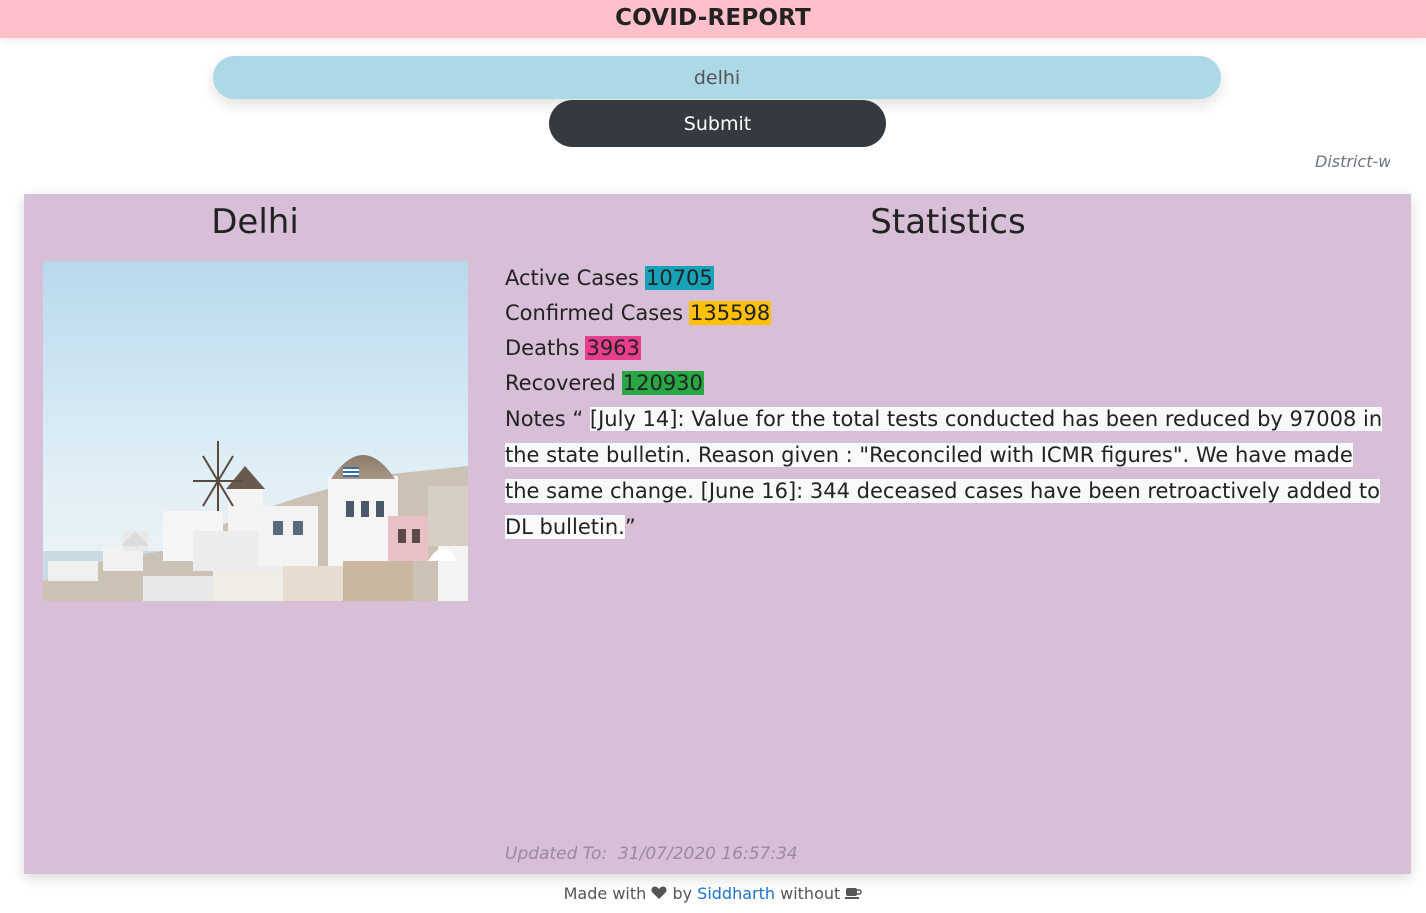  Describe the element at coordinates (594, 313) in the screenshot. I see `stat-label: Confirmed Cases` at that location.